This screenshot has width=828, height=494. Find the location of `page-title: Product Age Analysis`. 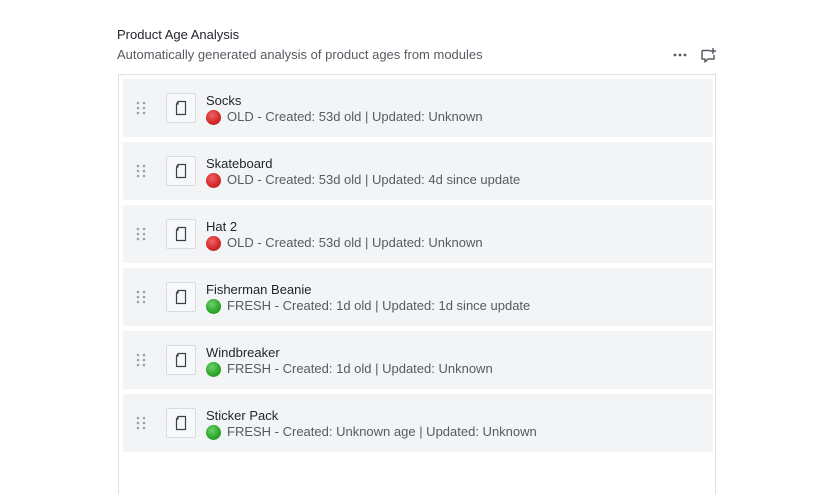

page-title: Product Age Analysis is located at coordinates (178, 34).